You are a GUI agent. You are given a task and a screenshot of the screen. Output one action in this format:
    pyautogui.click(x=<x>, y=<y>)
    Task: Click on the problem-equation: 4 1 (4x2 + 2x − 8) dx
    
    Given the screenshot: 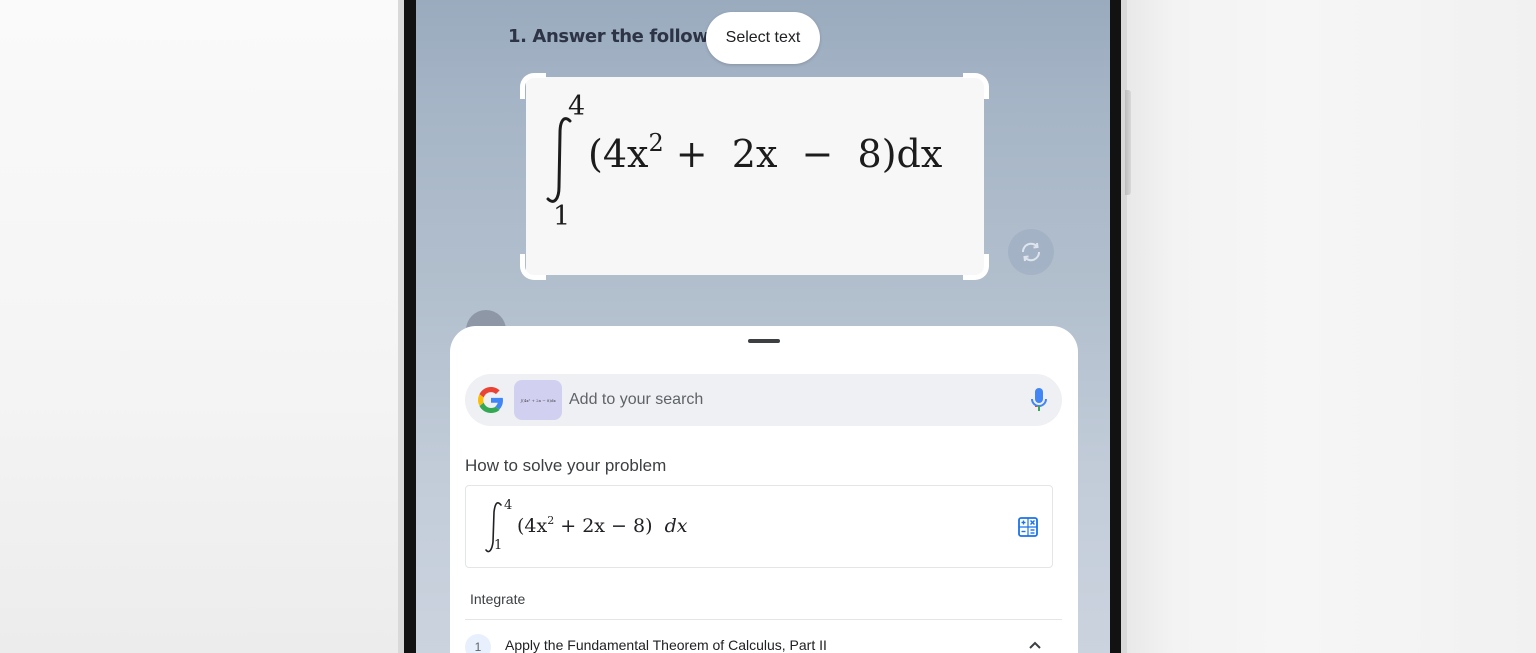 What is the action you would take?
    pyautogui.click(x=594, y=527)
    